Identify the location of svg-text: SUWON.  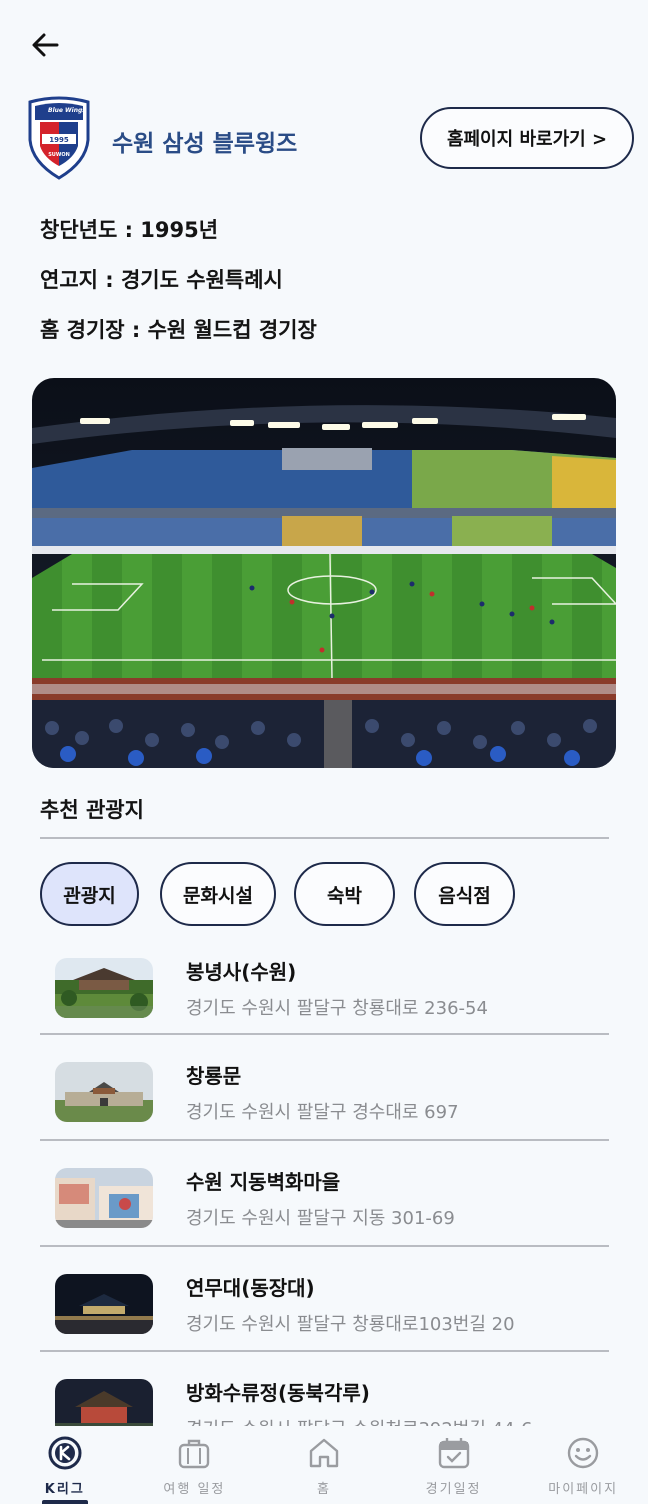
(59, 155).